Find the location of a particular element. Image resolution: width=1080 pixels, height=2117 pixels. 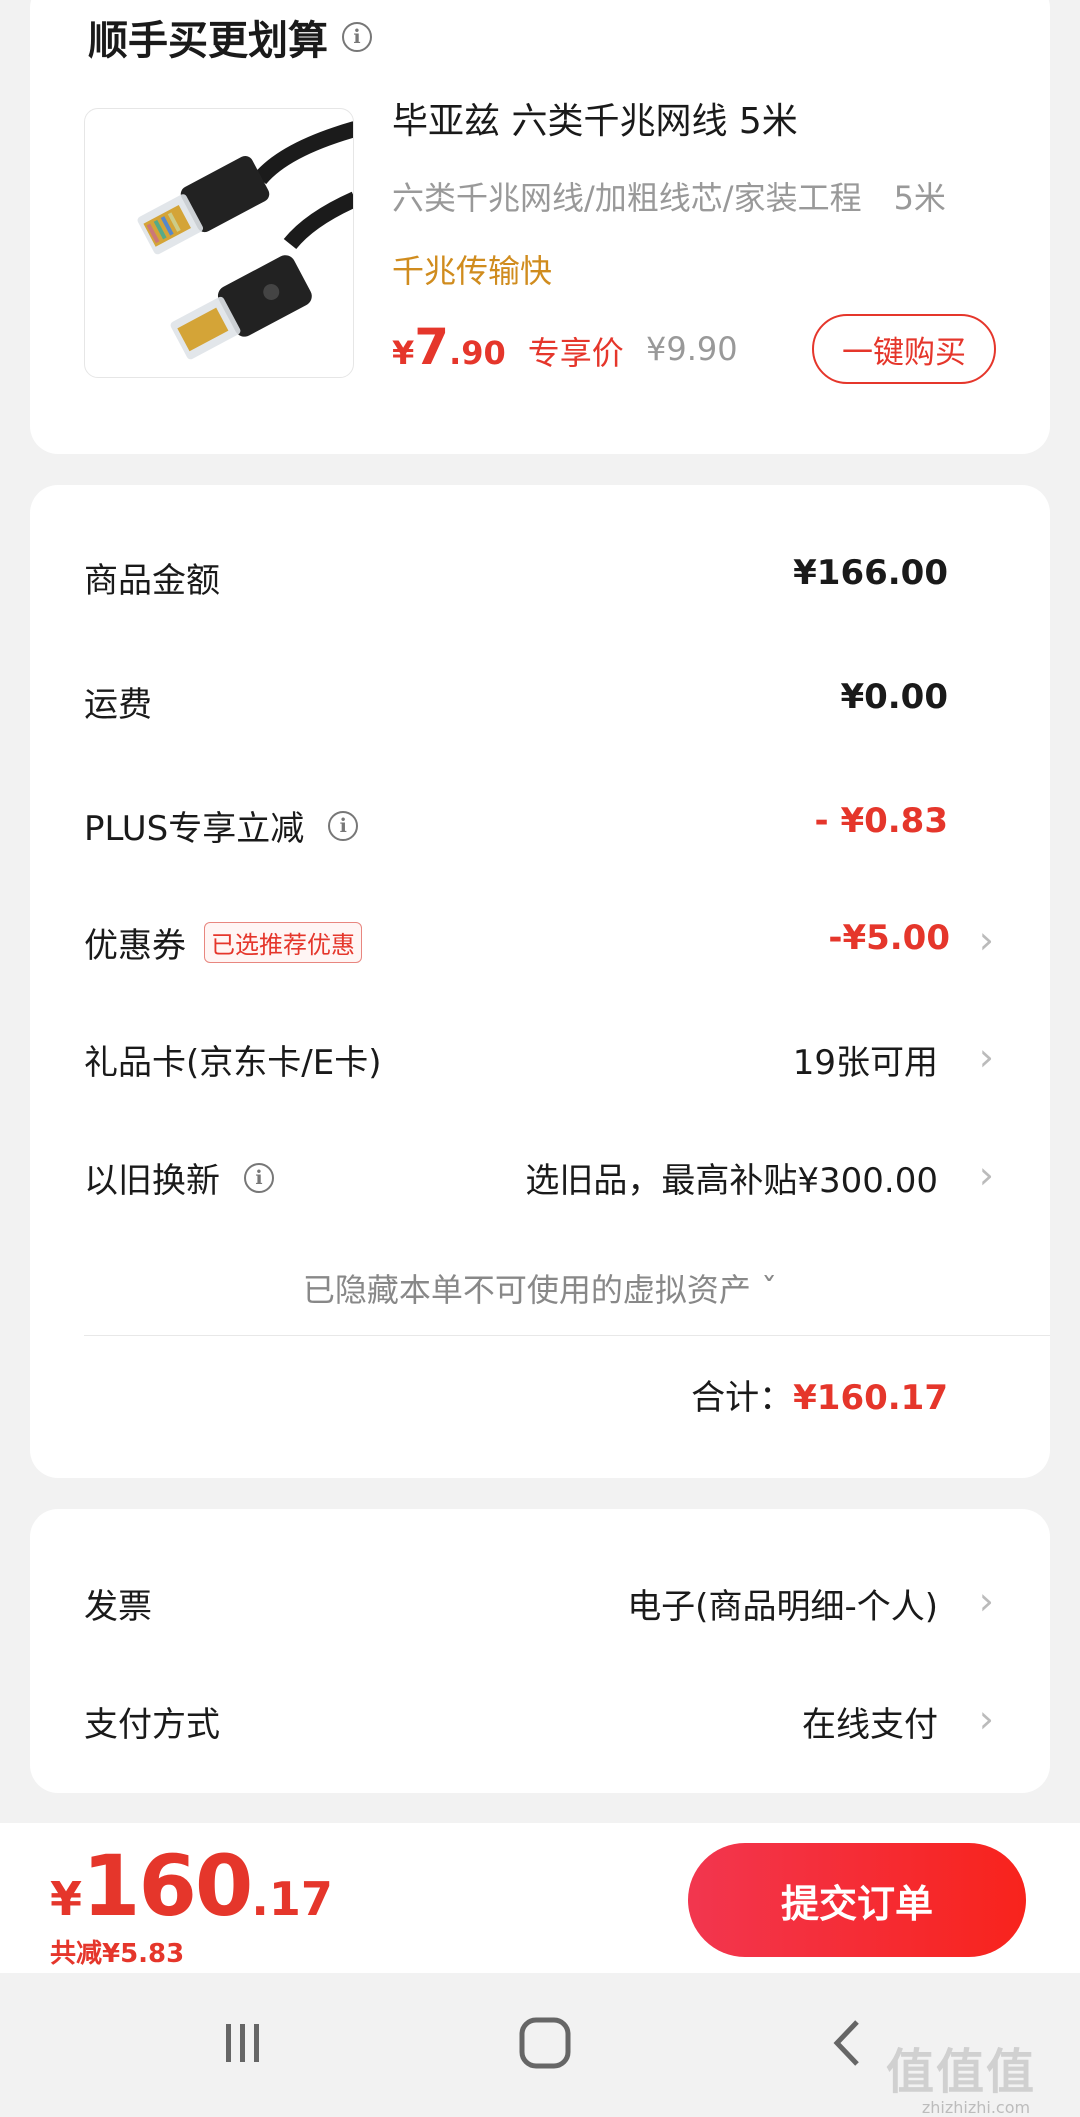

upsell-title: 顺手买更划算 i is located at coordinates (230, 37).